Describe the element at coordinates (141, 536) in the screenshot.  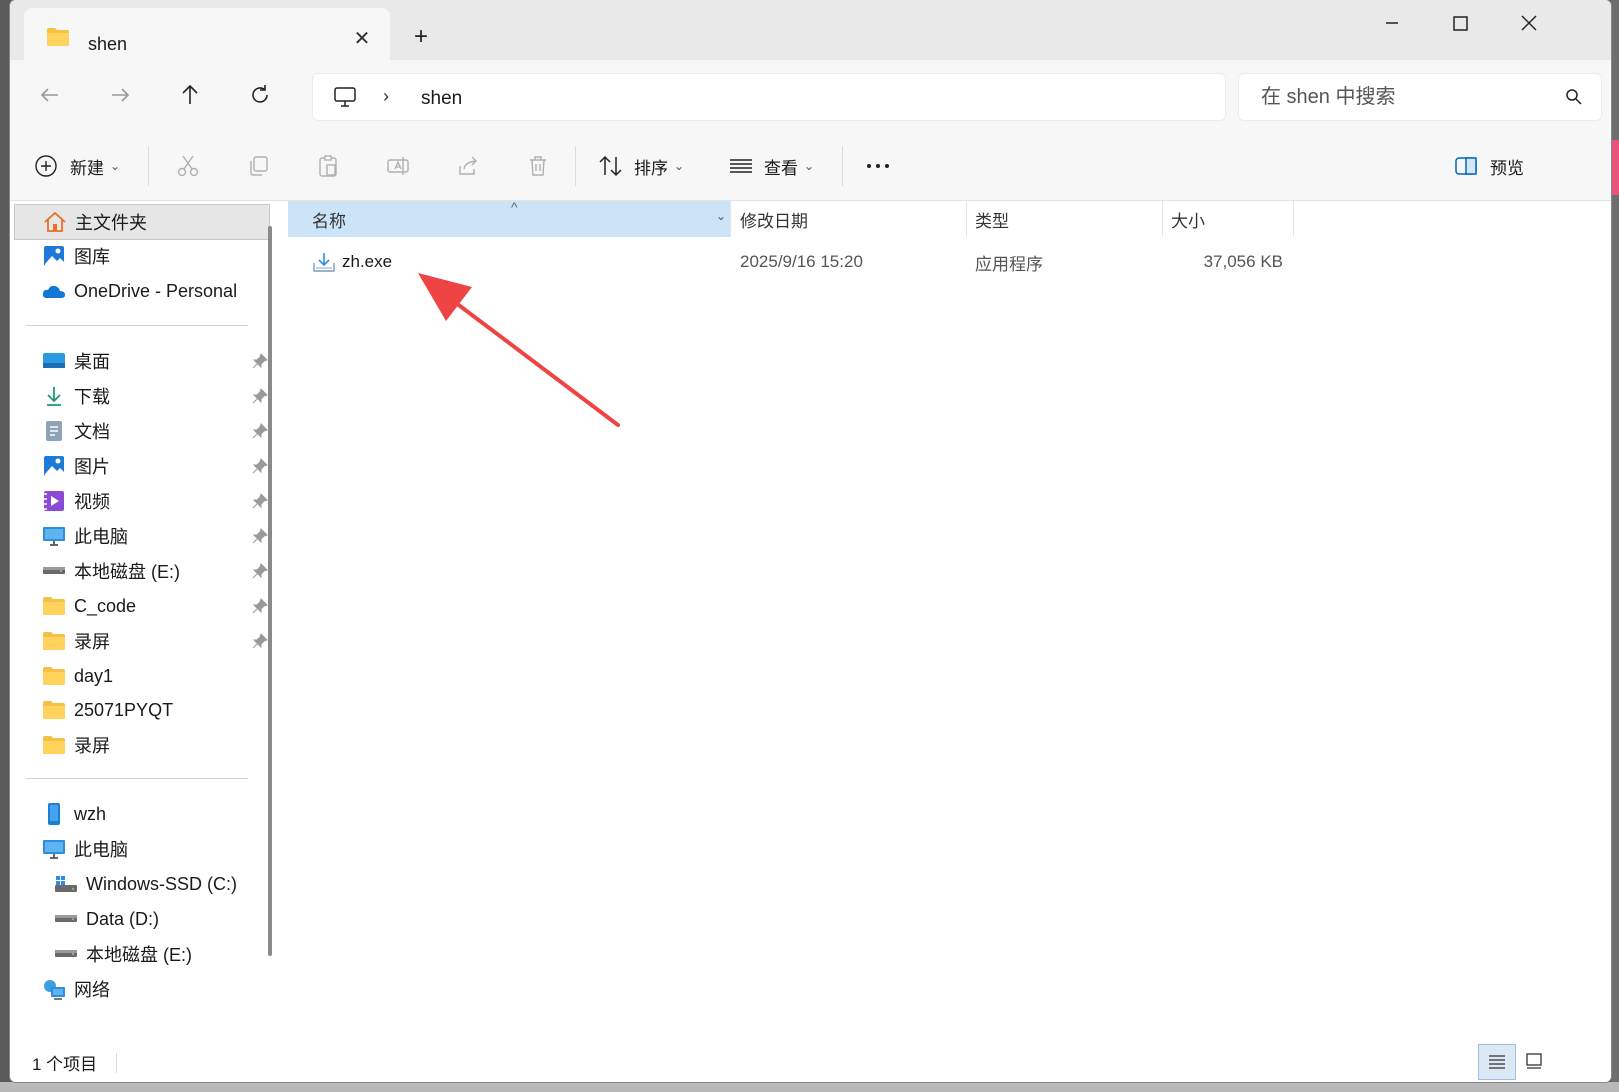
I see `sidebar-item-this-pc: 此电脑` at that location.